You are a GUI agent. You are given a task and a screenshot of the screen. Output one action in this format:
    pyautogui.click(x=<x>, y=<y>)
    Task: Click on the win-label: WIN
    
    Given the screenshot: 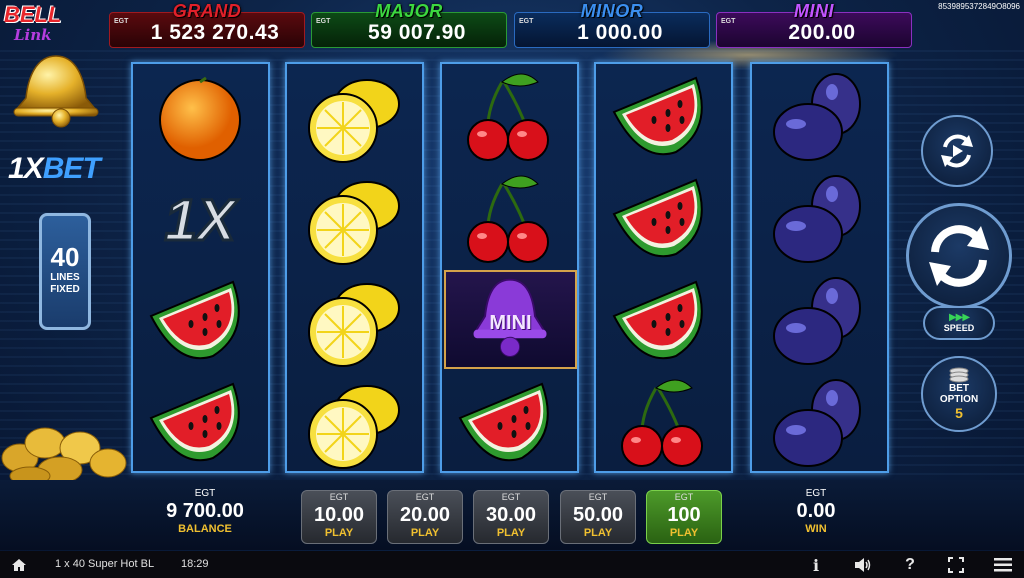 What is the action you would take?
    pyautogui.click(x=816, y=529)
    